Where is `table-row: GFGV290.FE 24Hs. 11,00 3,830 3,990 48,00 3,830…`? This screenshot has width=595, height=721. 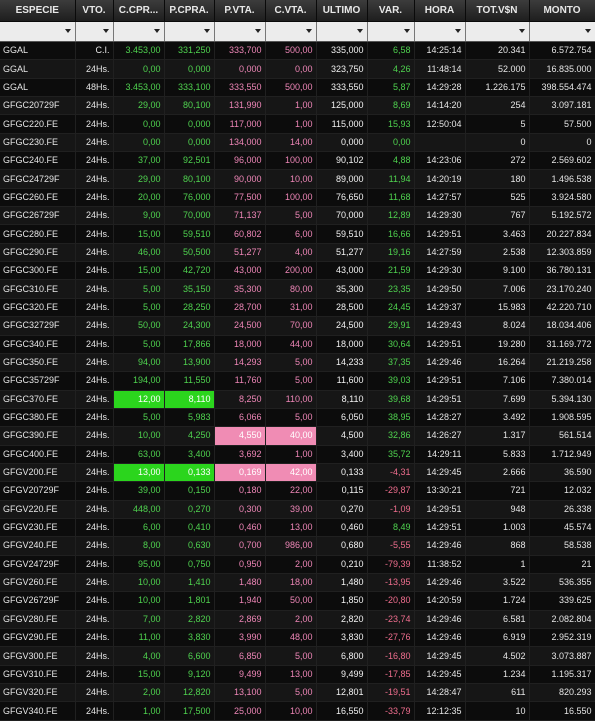 table-row: GFGV290.FE 24Hs. 11,00 3,830 3,990 48,00 3,830… is located at coordinates (297, 638).